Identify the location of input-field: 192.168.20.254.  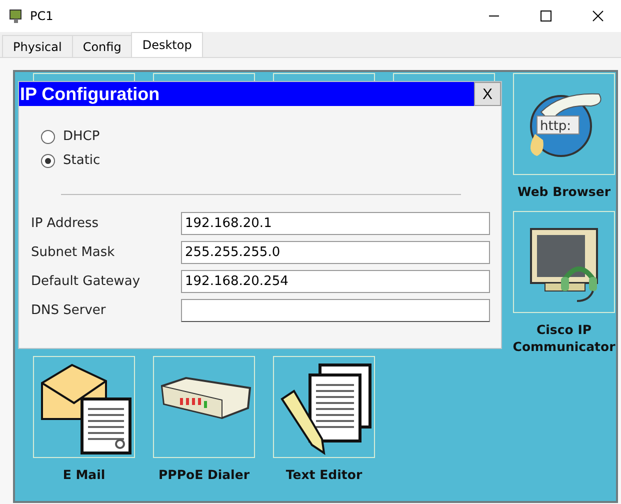
(335, 281).